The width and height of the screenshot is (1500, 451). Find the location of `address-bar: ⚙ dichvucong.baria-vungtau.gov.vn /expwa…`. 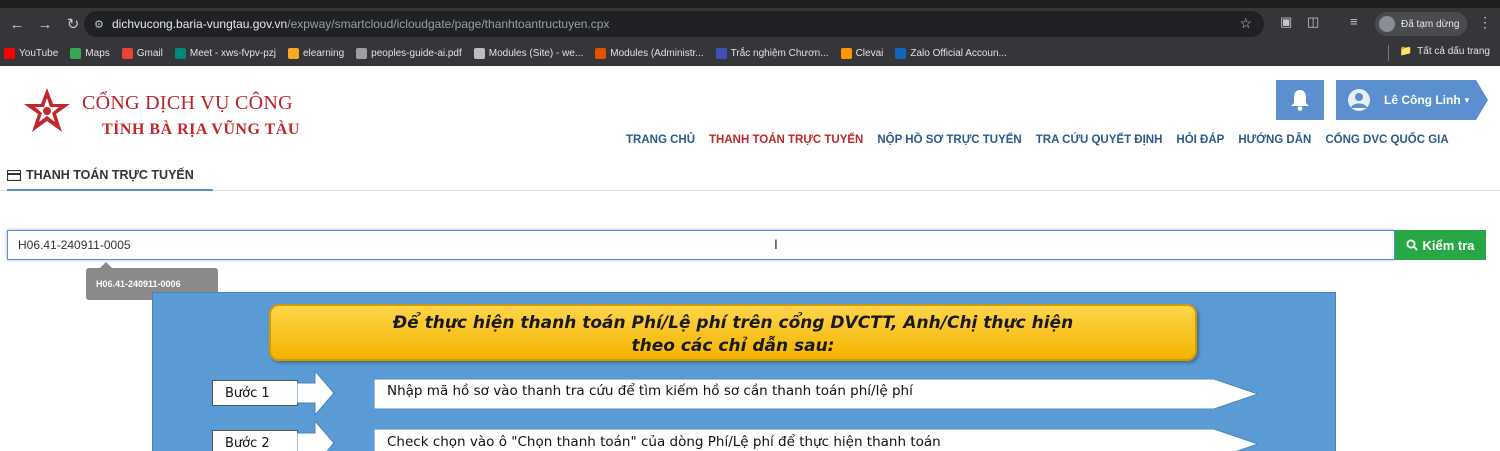

address-bar: ⚙ dichvucong.baria-vungtau.gov.vn /expwa… is located at coordinates (674, 24).